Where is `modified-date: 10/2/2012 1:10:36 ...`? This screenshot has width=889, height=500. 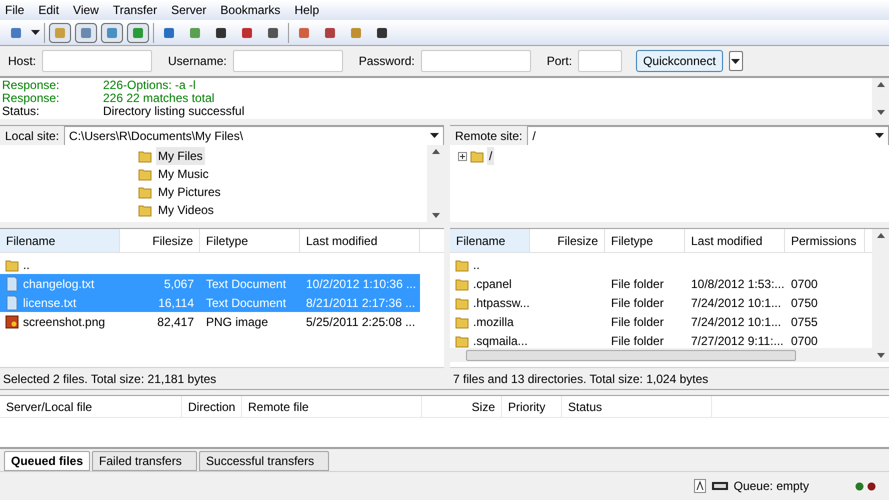 modified-date: 10/2/2012 1:10:36 ... is located at coordinates (361, 283).